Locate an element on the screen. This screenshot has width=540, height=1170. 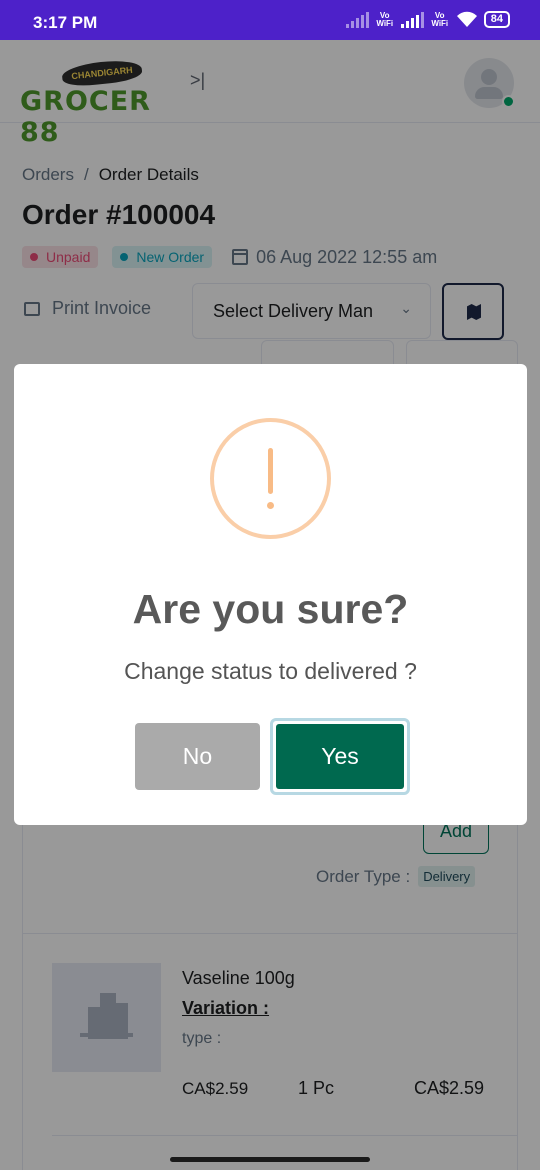
battery-icon: 84 is located at coordinates (496, 19).